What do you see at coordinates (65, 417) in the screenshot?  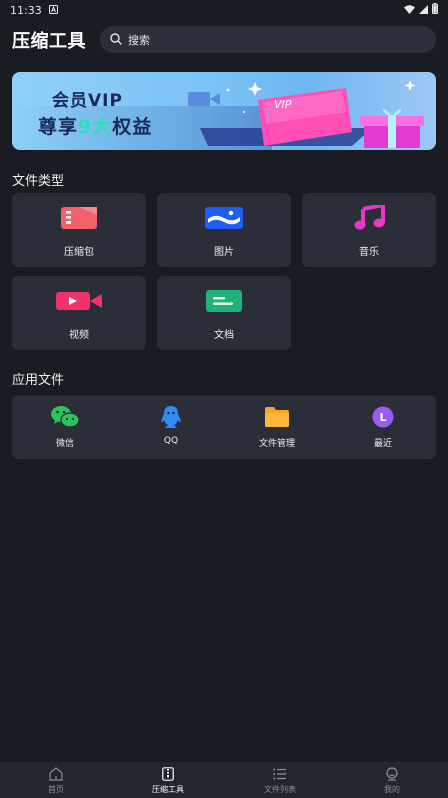 I see `wechat-icon` at bounding box center [65, 417].